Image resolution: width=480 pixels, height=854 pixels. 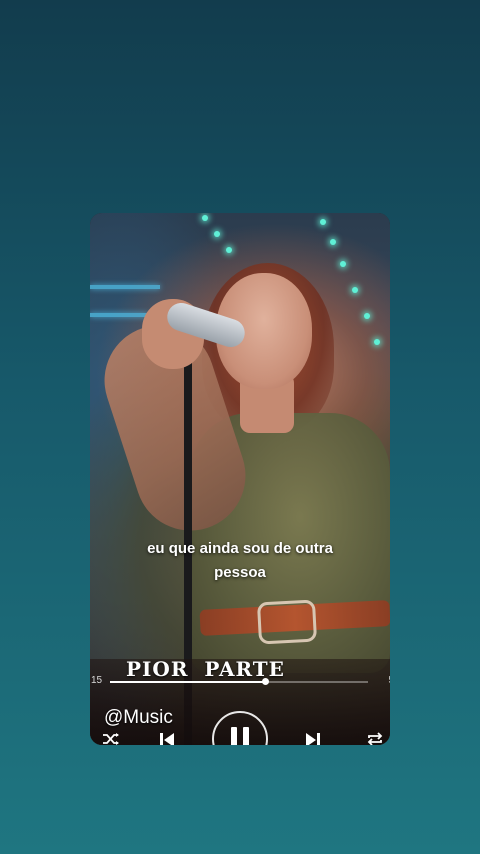 I want to click on skip-next-icon, so click(x=313, y=738).